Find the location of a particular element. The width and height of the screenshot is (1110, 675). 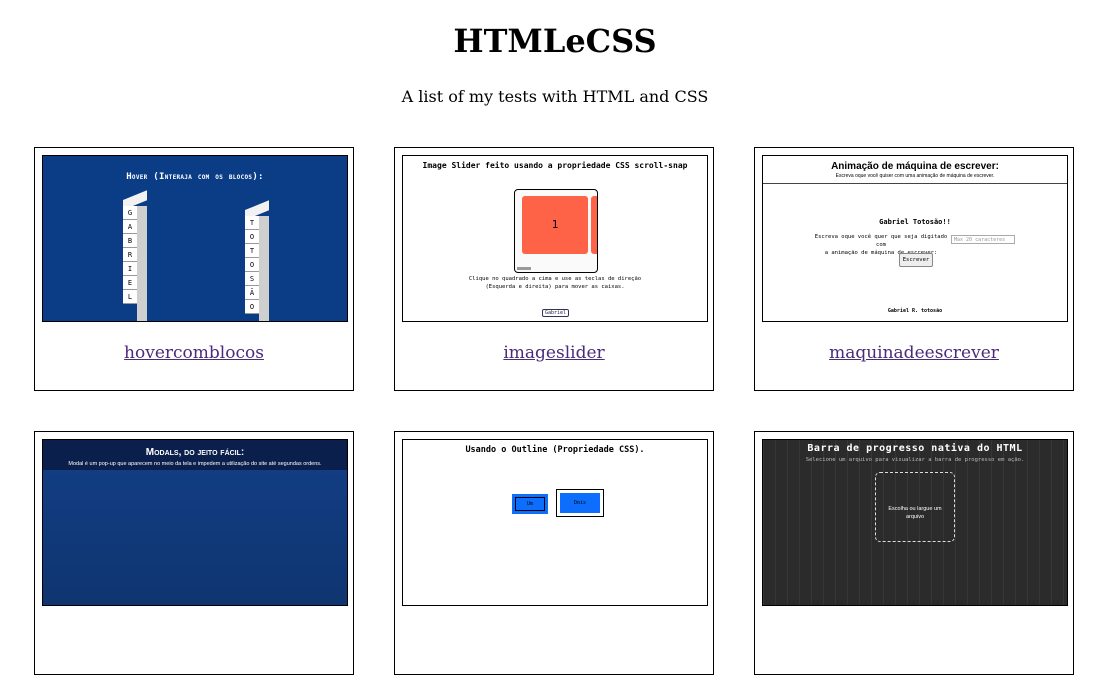

project-link: maquinadeescrever is located at coordinates (914, 353).